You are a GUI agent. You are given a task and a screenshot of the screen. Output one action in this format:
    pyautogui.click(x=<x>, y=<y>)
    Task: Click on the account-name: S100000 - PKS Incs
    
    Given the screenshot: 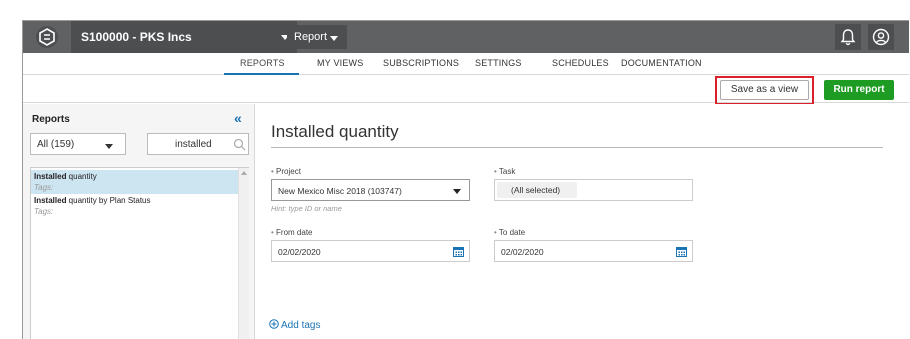 What is the action you would take?
    pyautogui.click(x=136, y=37)
    